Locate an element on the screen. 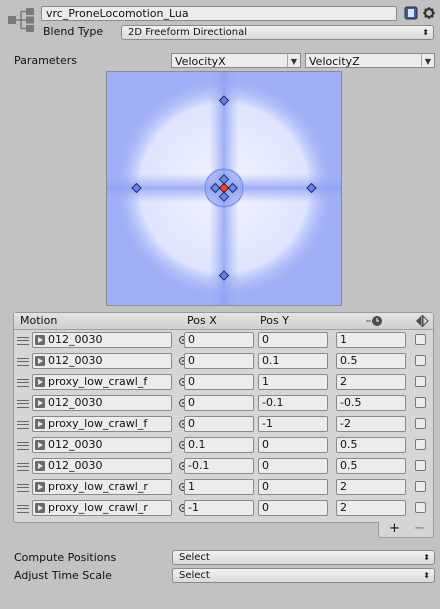 Image resolution: width=440 pixels, height=609 pixels. motion-row: proxy_low_crawl_f 0 -1 -2 is located at coordinates (223, 424).